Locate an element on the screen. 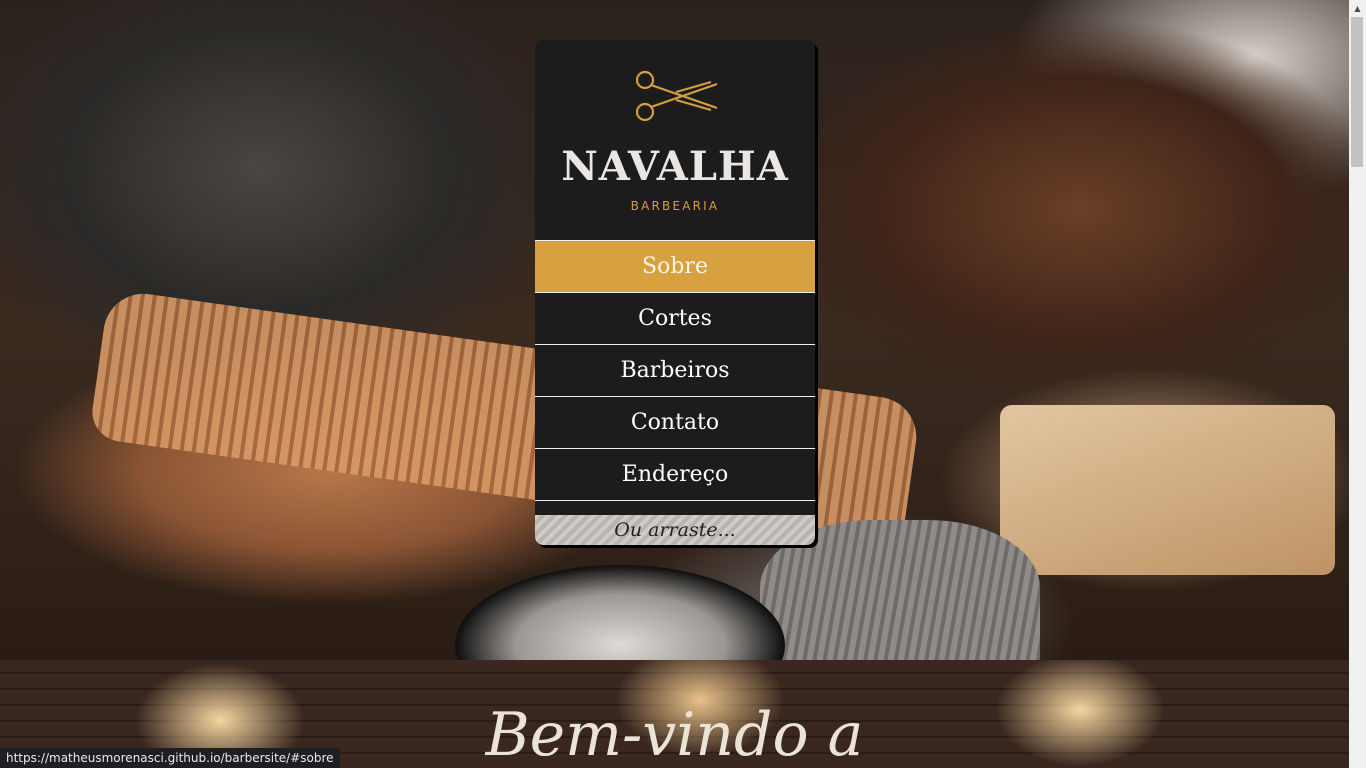 This screenshot has height=768, width=1366. jar-image is located at coordinates (620, 612).